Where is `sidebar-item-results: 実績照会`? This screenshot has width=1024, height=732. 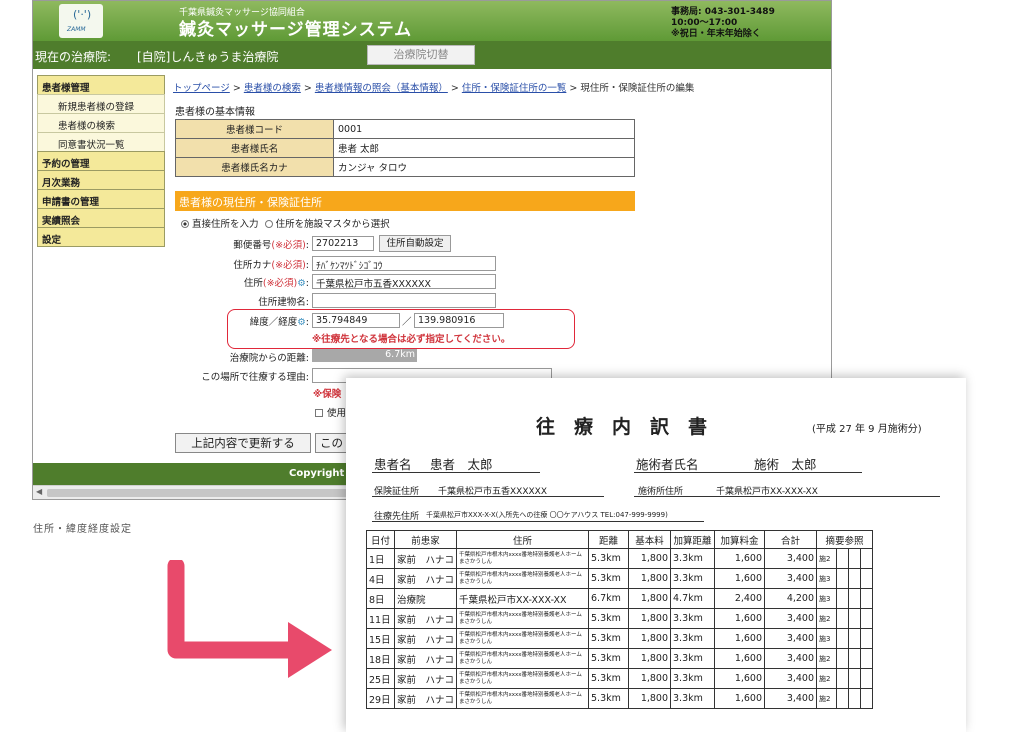
sidebar-item-results: 実績照会 is located at coordinates (101, 218).